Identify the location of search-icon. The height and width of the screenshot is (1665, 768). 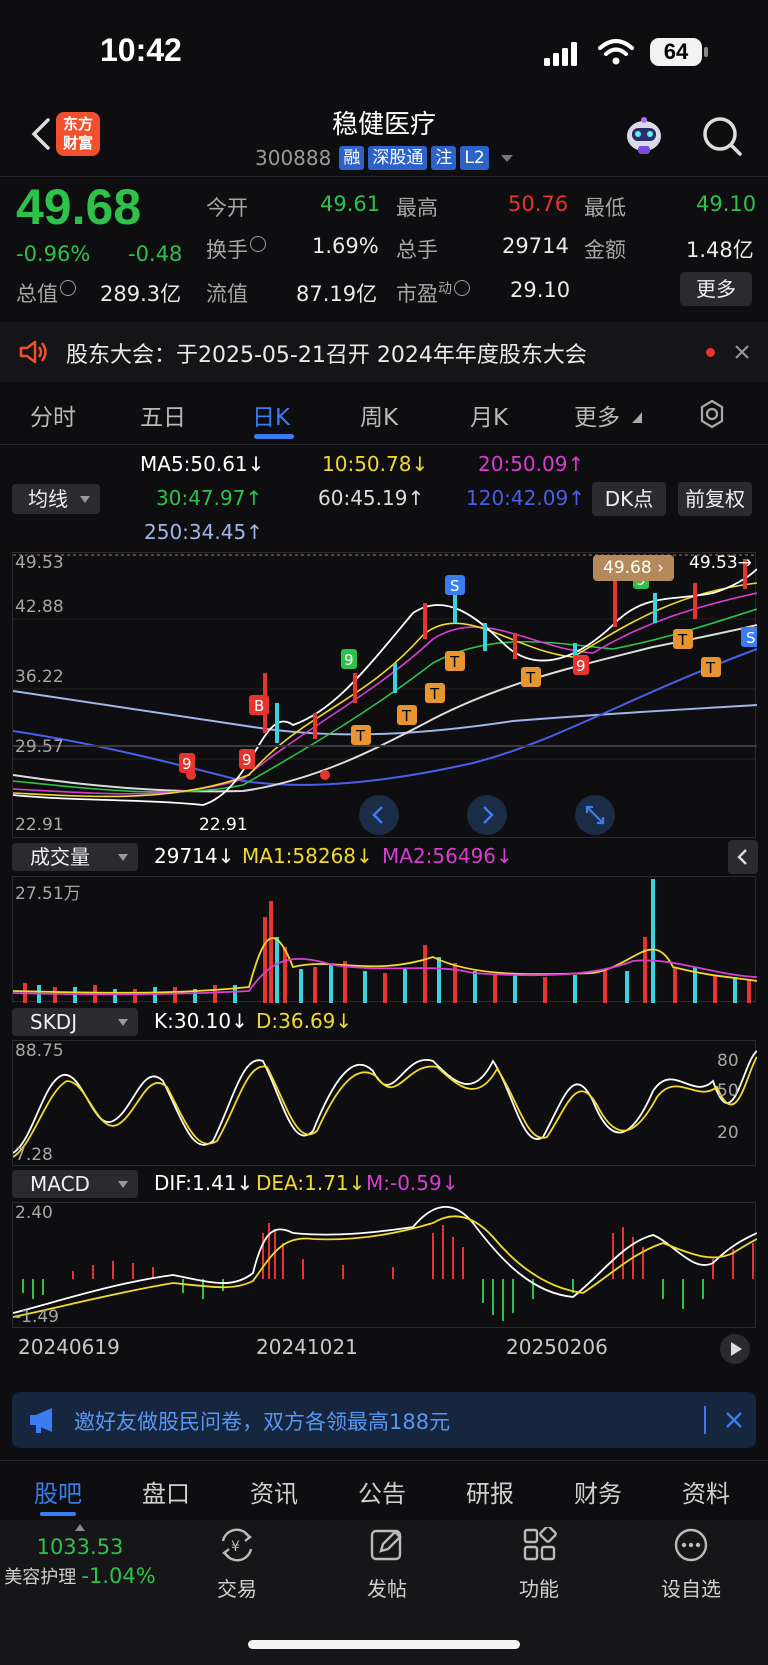
(722, 136).